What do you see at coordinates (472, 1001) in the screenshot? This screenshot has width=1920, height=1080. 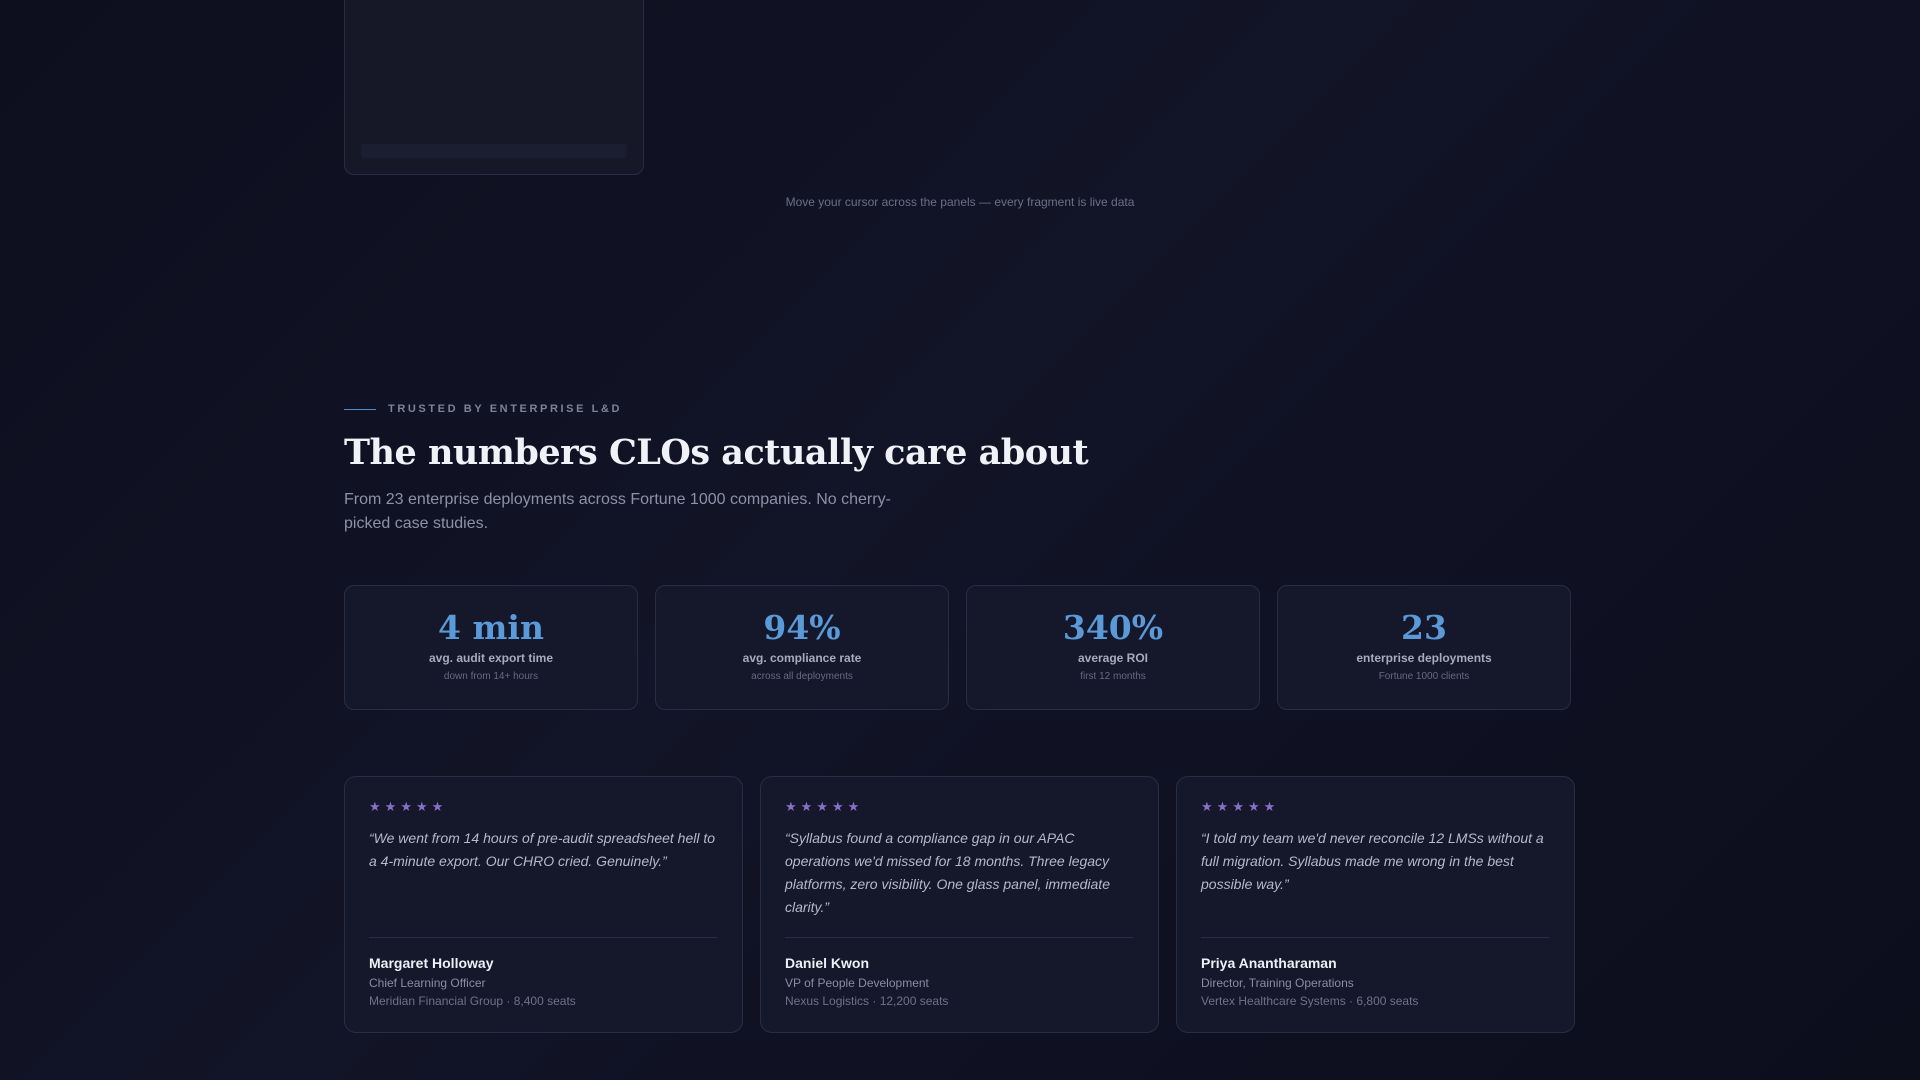 I see `author-org: Meridian Financial Group · 8,400 seats` at bounding box center [472, 1001].